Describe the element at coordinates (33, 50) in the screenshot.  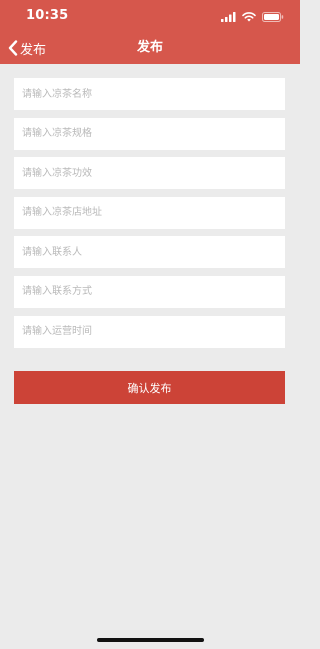
I see `back-label: 发布` at that location.